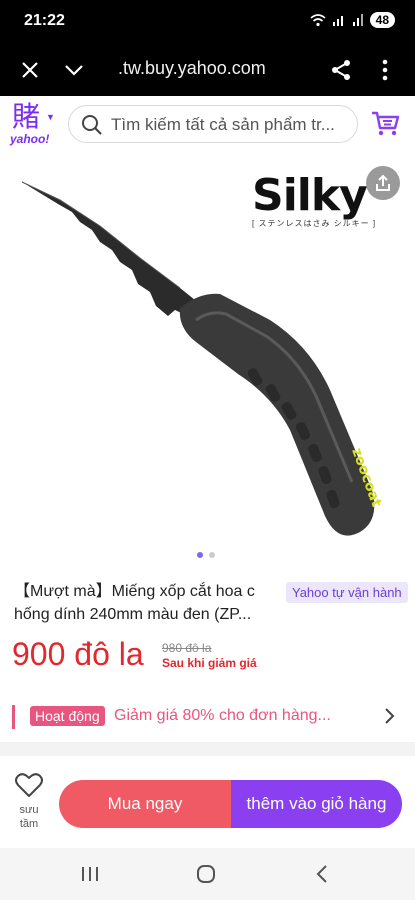 The image size is (415, 900). What do you see at coordinates (322, 874) in the screenshot?
I see `back-icon` at bounding box center [322, 874].